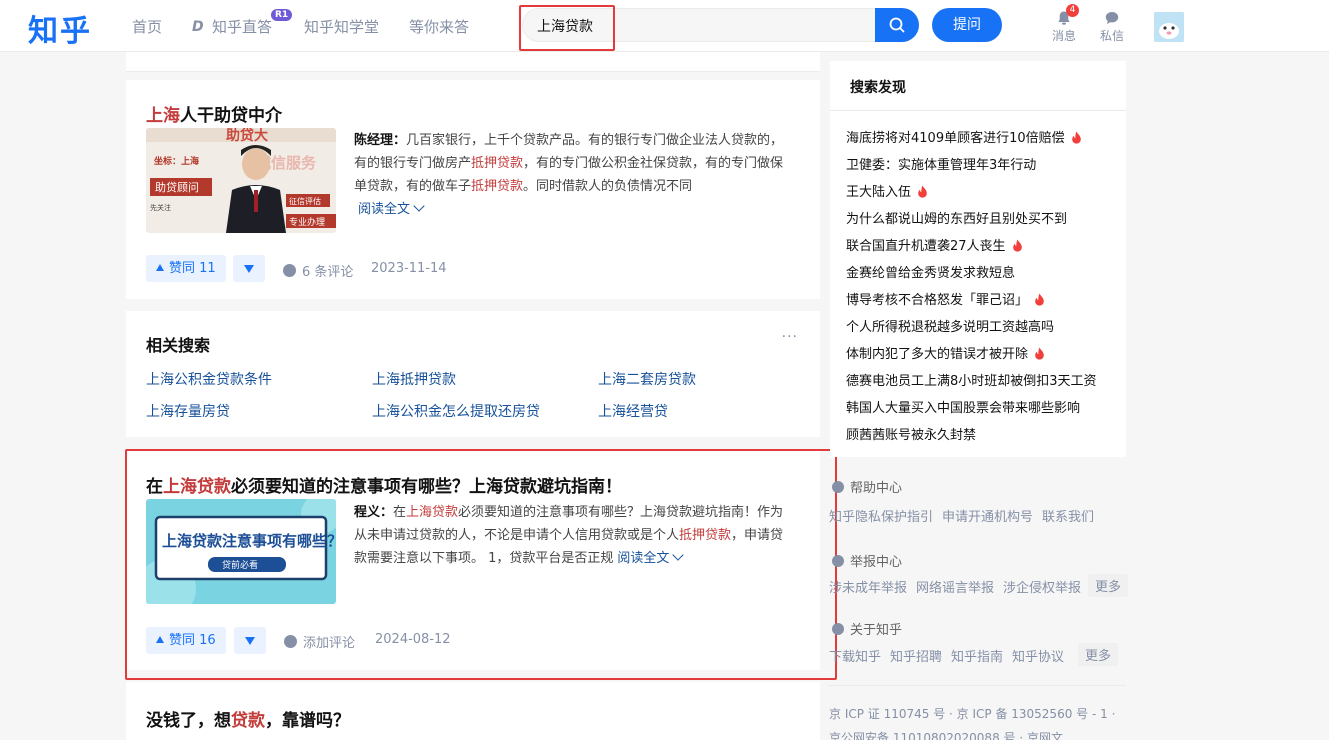 The image size is (1329, 740). Describe the element at coordinates (307, 222) in the screenshot. I see `svg-text: 专业办理` at that location.